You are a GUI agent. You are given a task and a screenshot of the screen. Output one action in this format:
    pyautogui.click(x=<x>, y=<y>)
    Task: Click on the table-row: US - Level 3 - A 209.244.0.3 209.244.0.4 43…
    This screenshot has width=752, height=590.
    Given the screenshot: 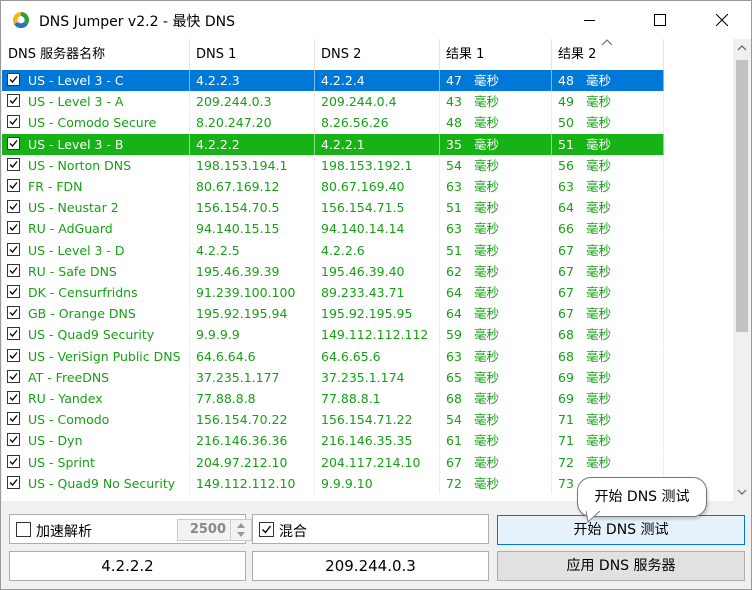 What is the action you would take?
    pyautogui.click(x=333, y=102)
    